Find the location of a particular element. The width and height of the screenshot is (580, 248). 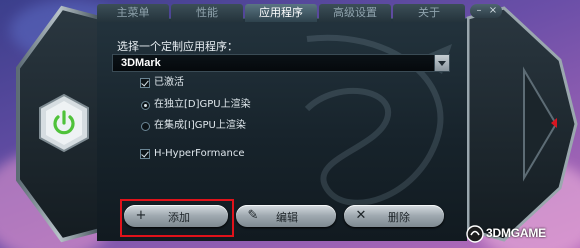

discrete-gpu-label: 在独立[D]GPU上渲染 is located at coordinates (202, 104).